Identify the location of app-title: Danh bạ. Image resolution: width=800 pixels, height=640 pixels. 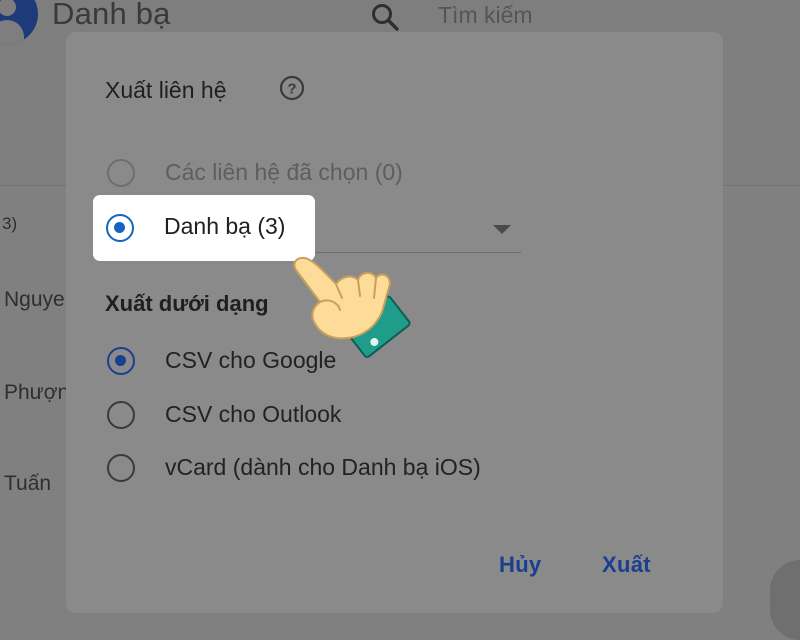
(111, 15).